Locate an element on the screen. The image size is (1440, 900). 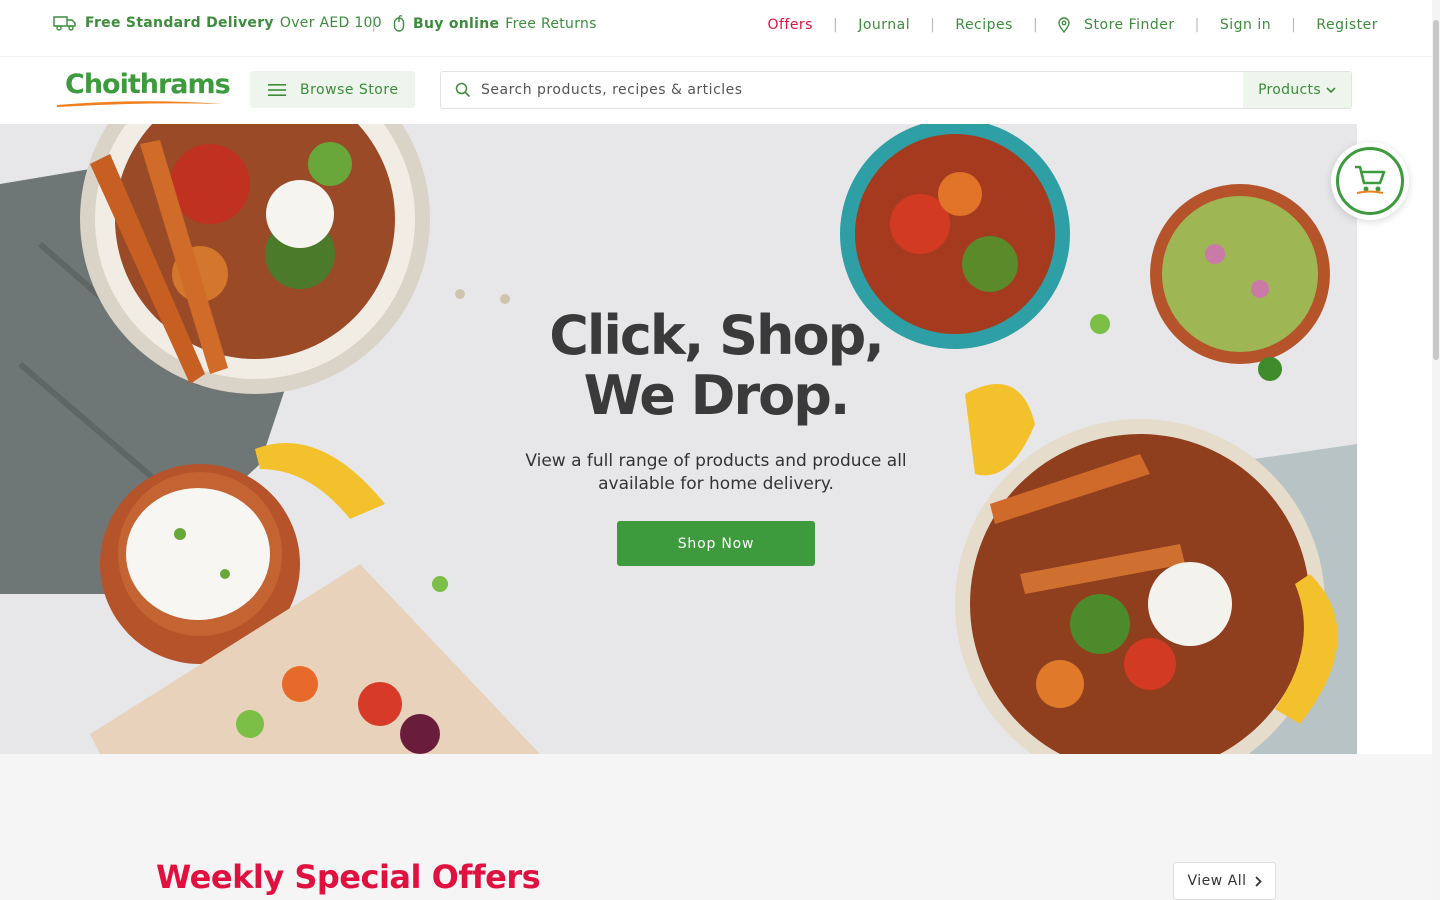
delivery-promo: Free Standard Delivery Over AED 100 is located at coordinates (217, 23).